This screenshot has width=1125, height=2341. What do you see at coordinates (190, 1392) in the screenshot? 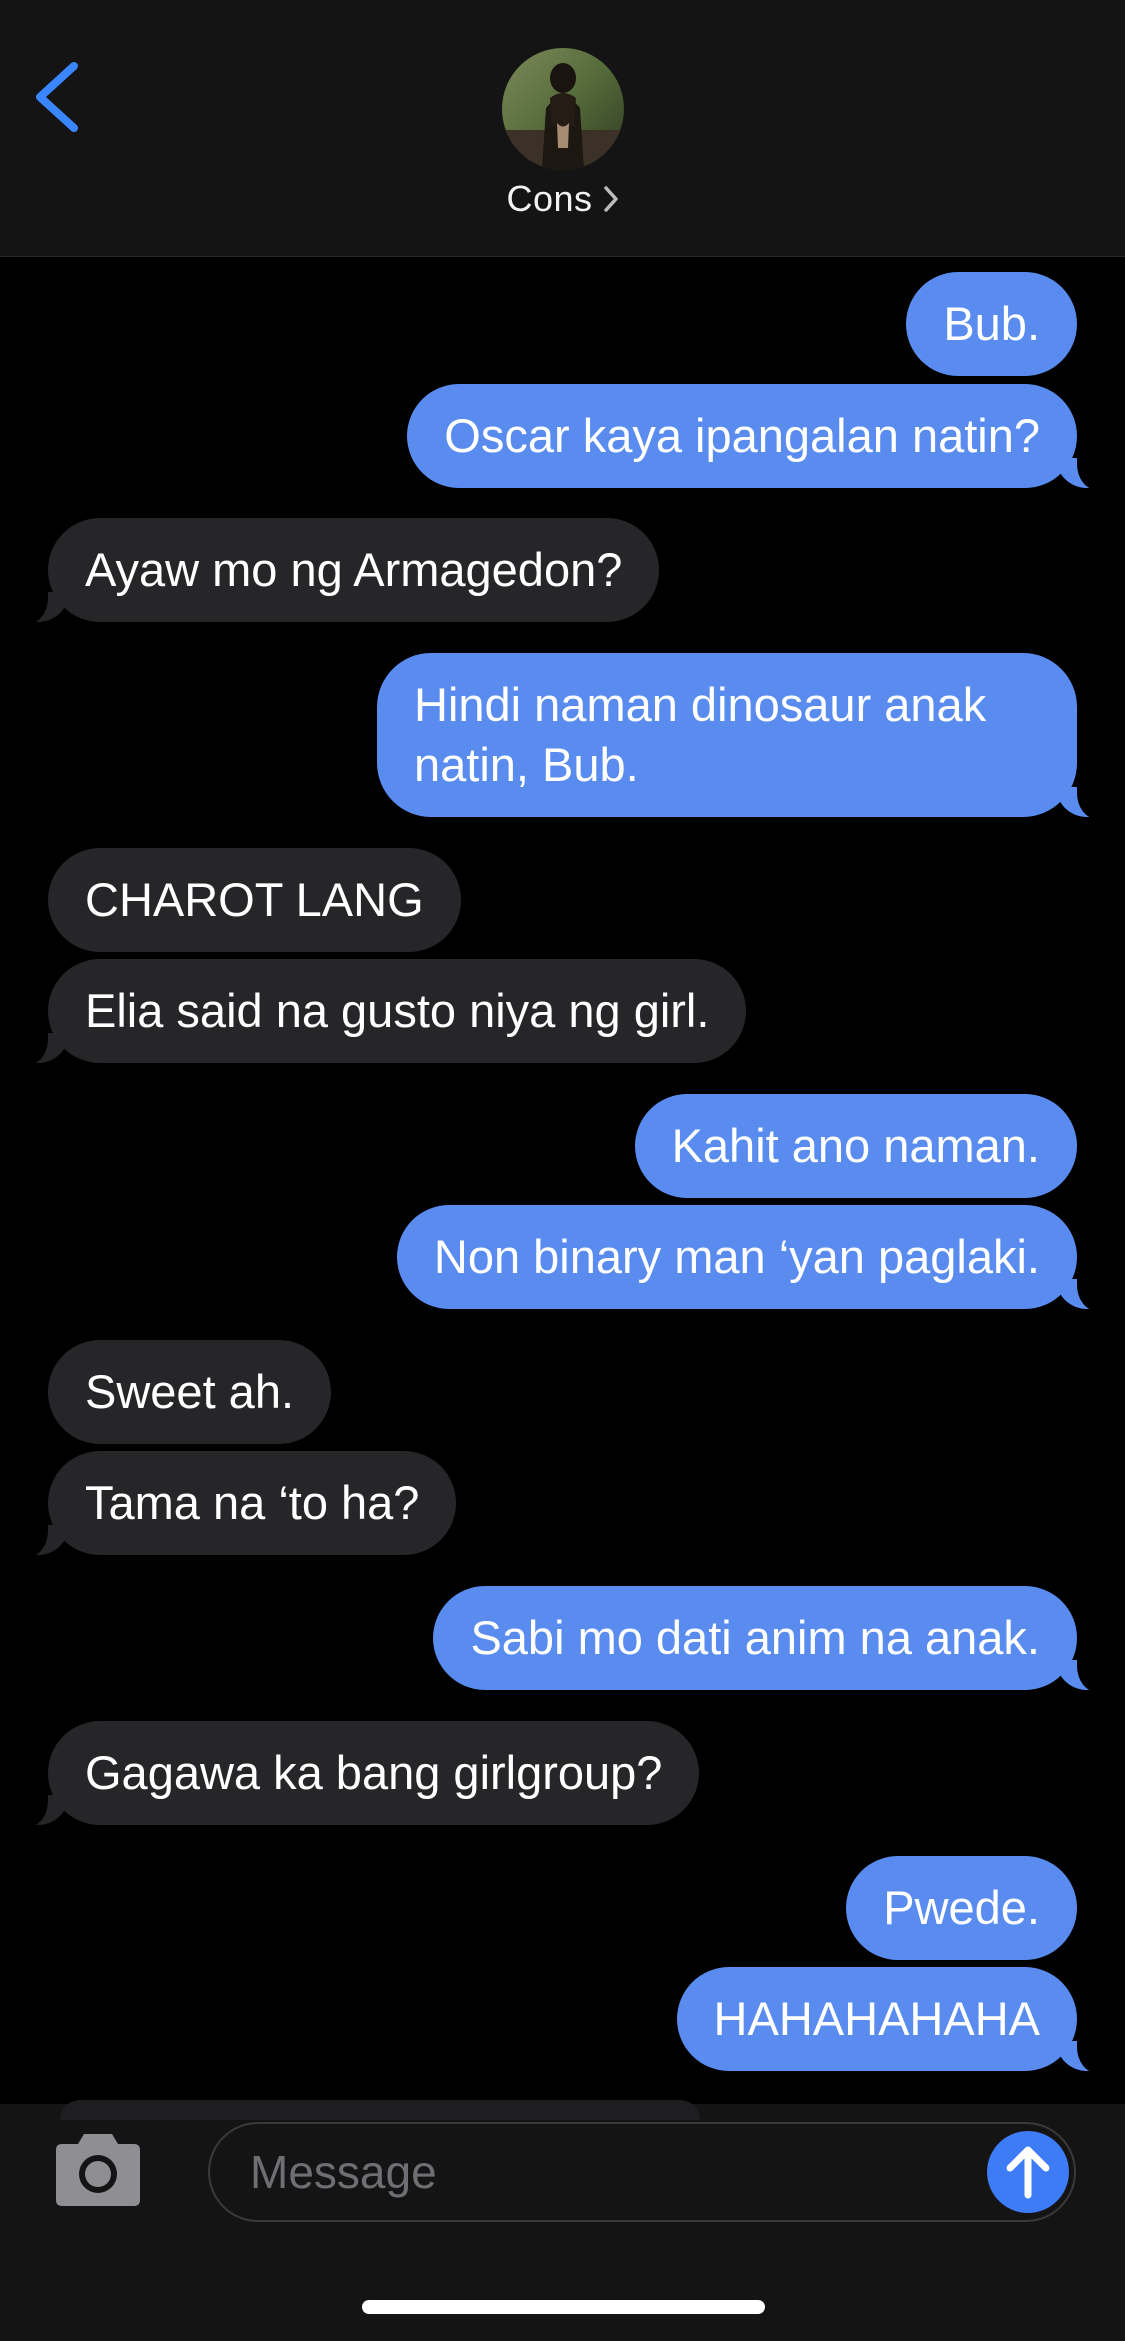
I see `message-bubble-received: Sweet ah.` at bounding box center [190, 1392].